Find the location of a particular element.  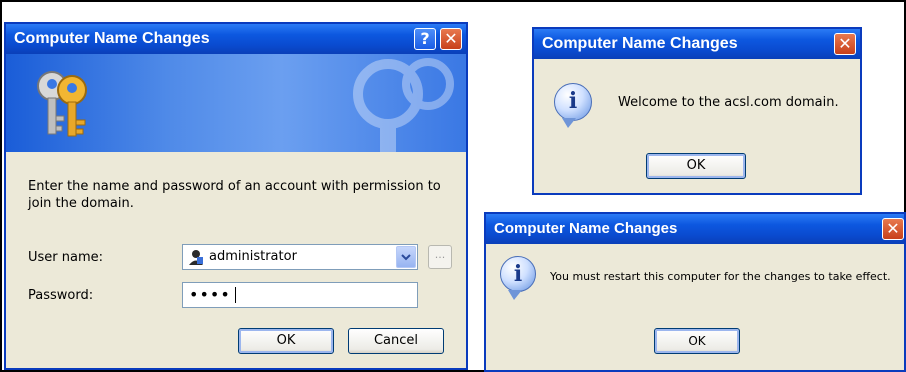

welcome-dialog-titlebar: Computer Name Changes ✕ is located at coordinates (697, 44).